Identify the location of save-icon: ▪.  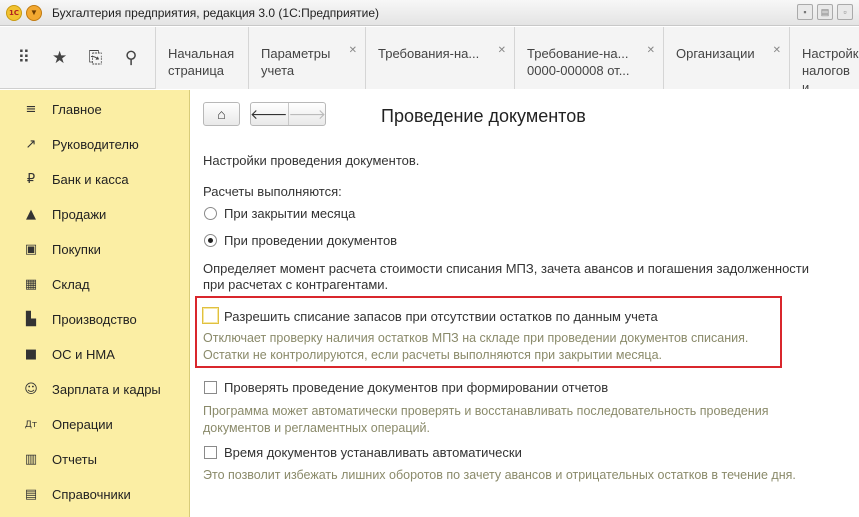
(805, 12).